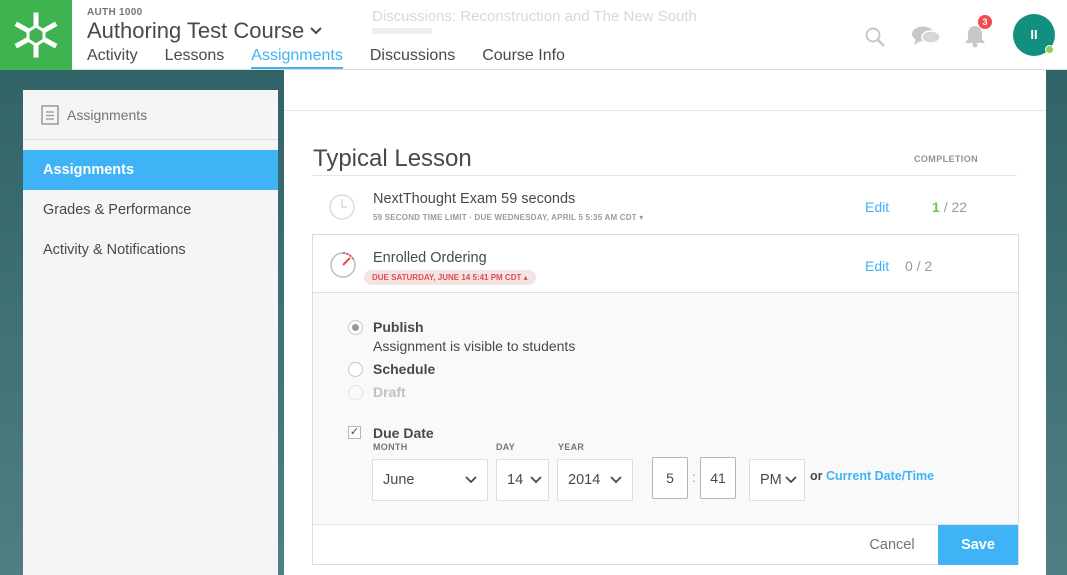 The width and height of the screenshot is (1067, 575). Describe the element at coordinates (399, 480) in the screenshot. I see `month-value: June` at that location.